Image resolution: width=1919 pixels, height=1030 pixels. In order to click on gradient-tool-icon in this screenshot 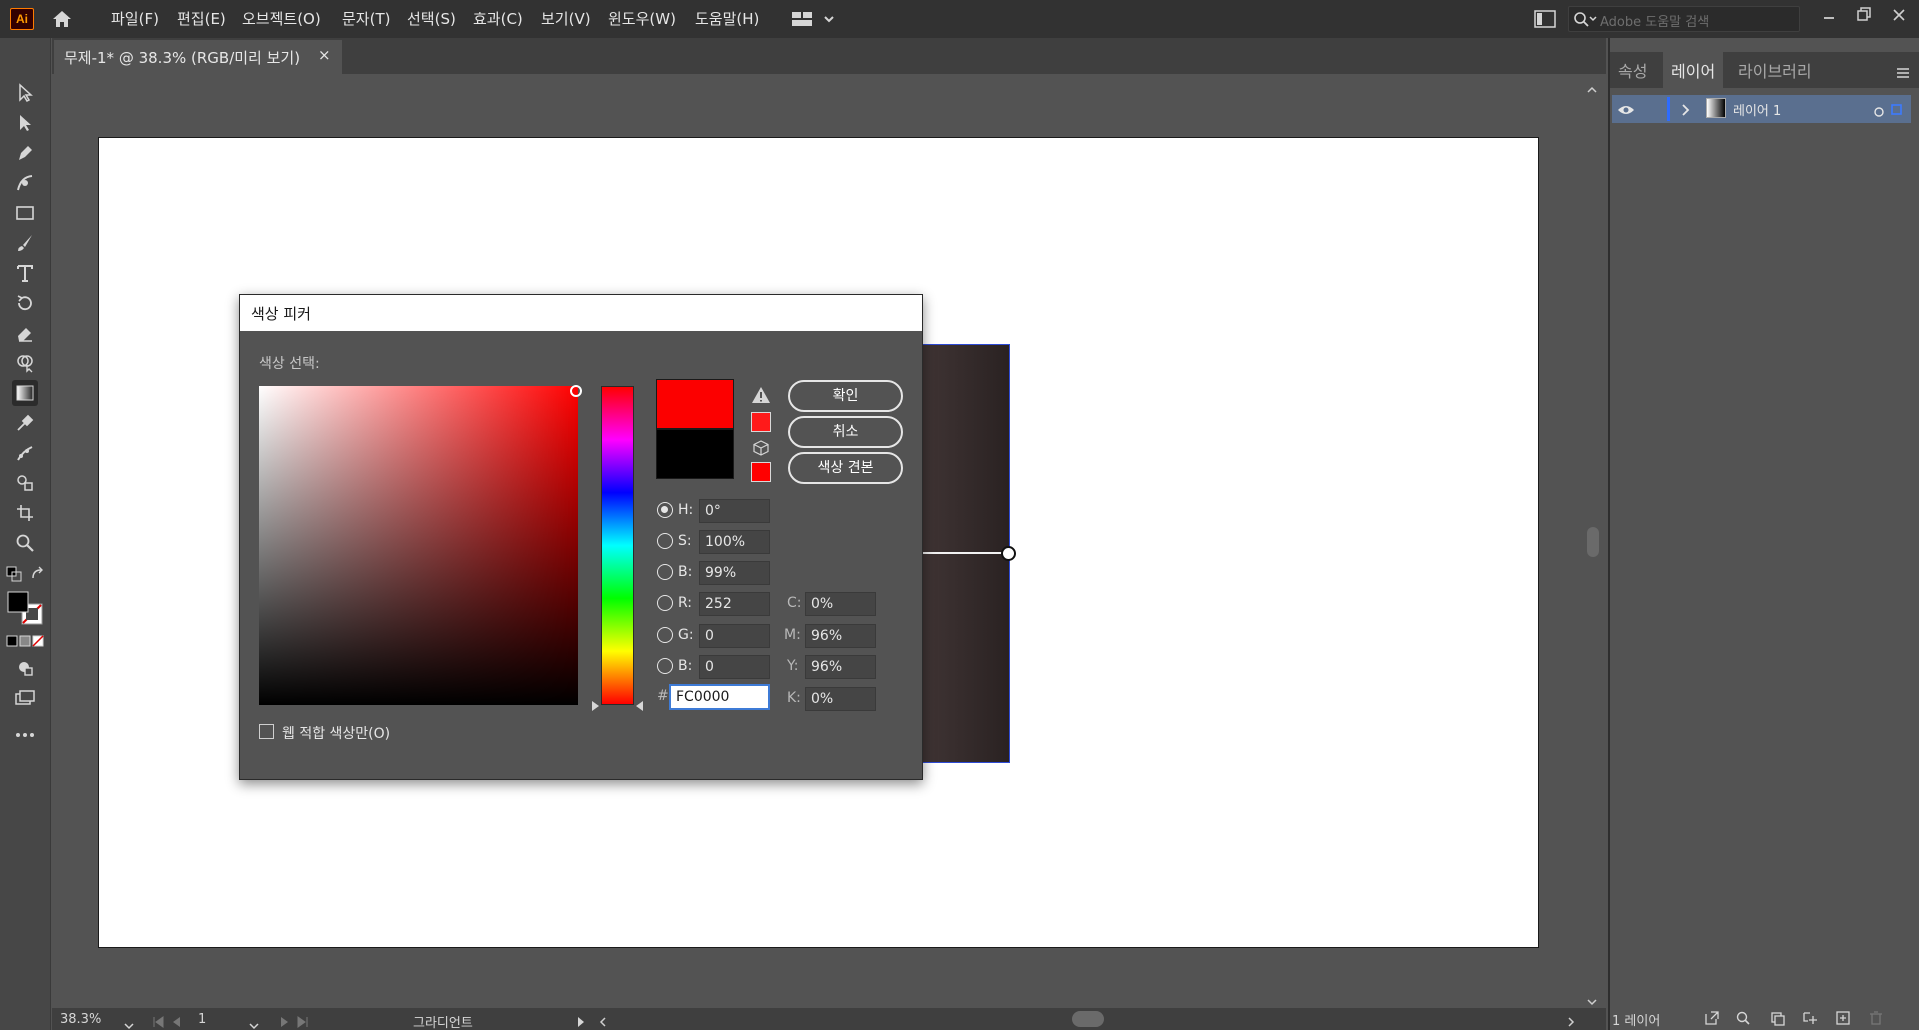, I will do `click(25, 393)`.